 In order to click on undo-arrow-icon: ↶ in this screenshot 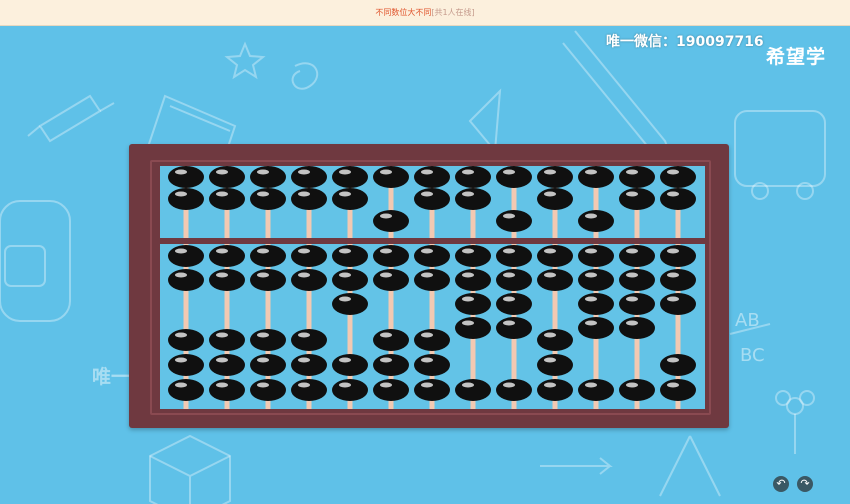, I will do `click(781, 483)`.